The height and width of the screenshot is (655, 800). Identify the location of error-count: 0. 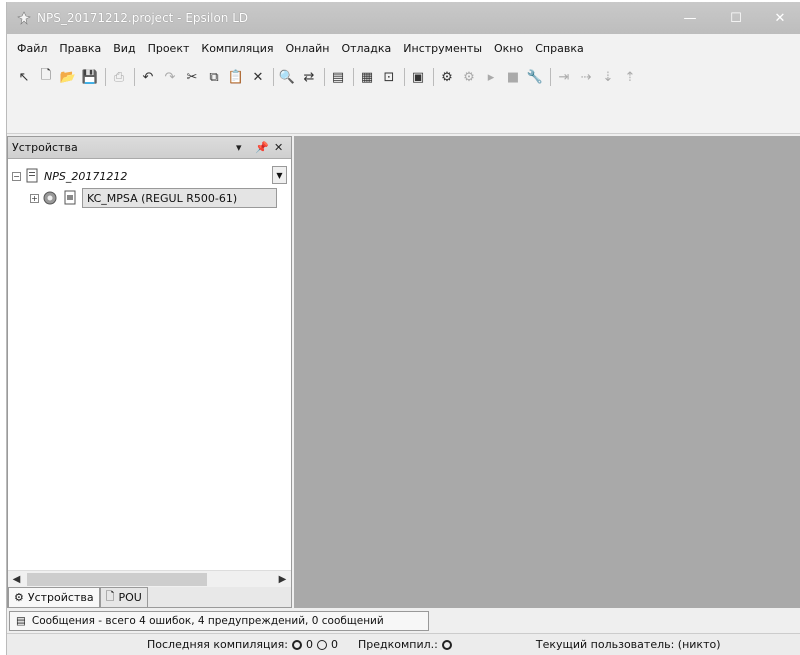
(309, 644).